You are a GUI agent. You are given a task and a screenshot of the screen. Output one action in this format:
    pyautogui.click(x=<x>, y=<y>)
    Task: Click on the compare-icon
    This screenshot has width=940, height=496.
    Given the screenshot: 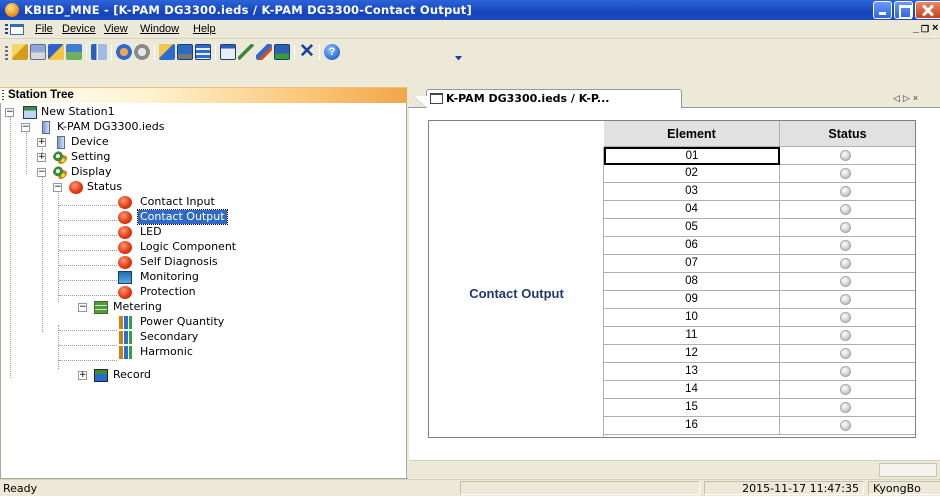 What is the action you would take?
    pyautogui.click(x=167, y=52)
    